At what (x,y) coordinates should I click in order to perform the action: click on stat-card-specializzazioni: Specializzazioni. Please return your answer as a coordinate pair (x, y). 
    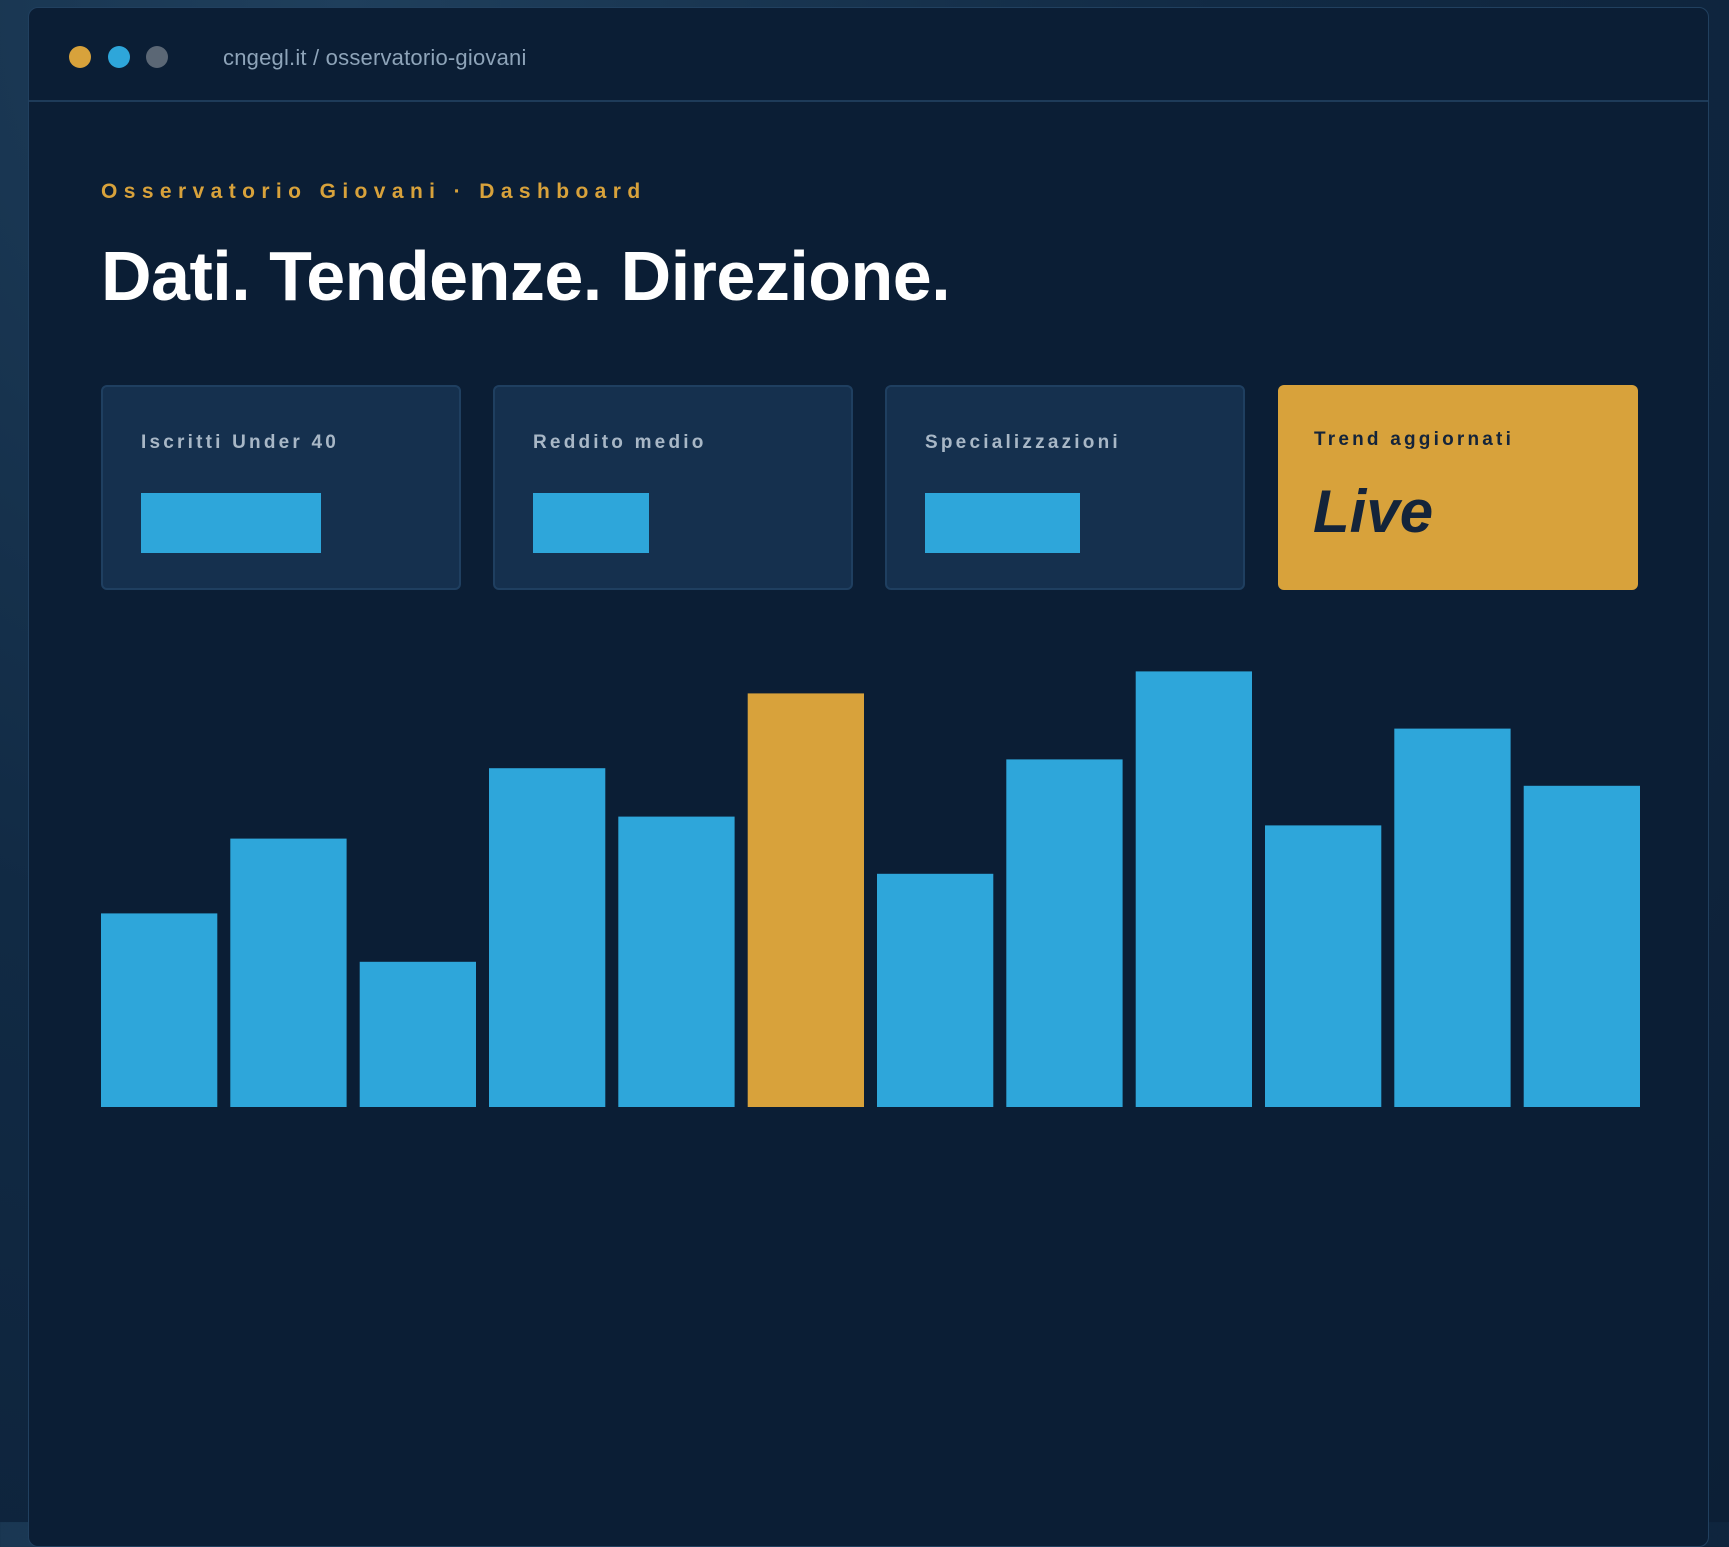
    Looking at the image, I should click on (1065, 487).